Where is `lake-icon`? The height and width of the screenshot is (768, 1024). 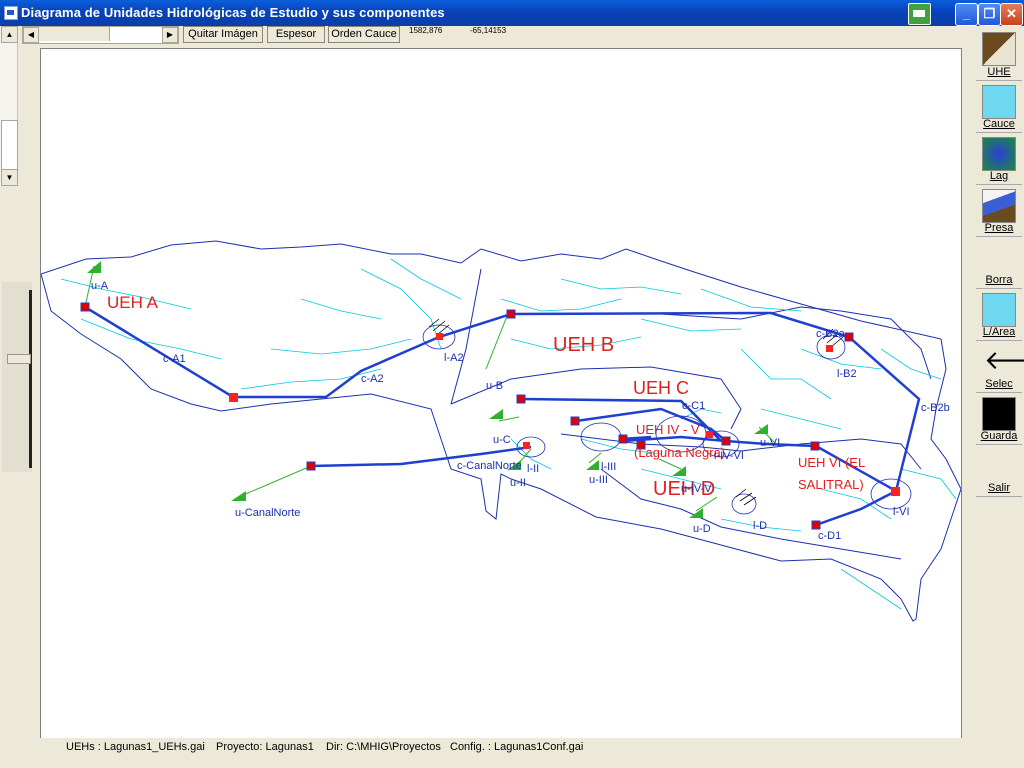 lake-icon is located at coordinates (999, 154).